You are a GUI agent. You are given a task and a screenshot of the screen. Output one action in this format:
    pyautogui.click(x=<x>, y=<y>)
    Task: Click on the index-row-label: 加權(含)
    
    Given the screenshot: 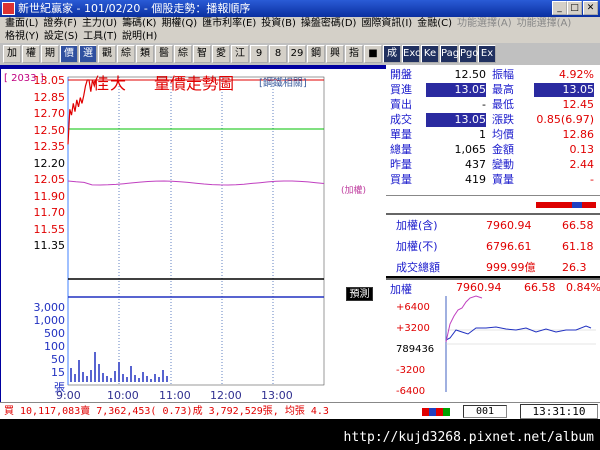 What is the action you would take?
    pyautogui.click(x=417, y=225)
    